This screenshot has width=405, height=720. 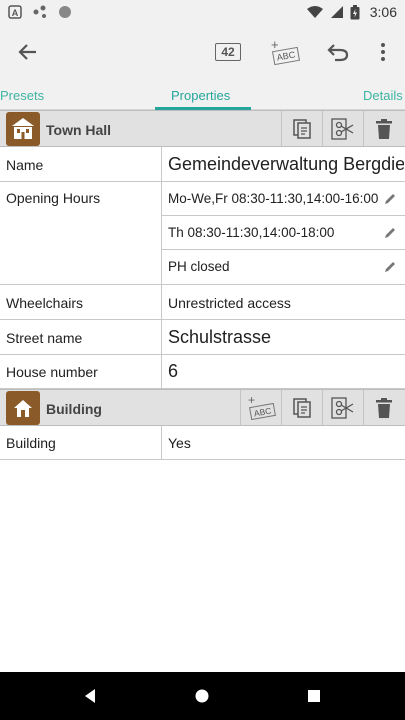 What do you see at coordinates (383, 12) in the screenshot?
I see `status-time: 3:06` at bounding box center [383, 12].